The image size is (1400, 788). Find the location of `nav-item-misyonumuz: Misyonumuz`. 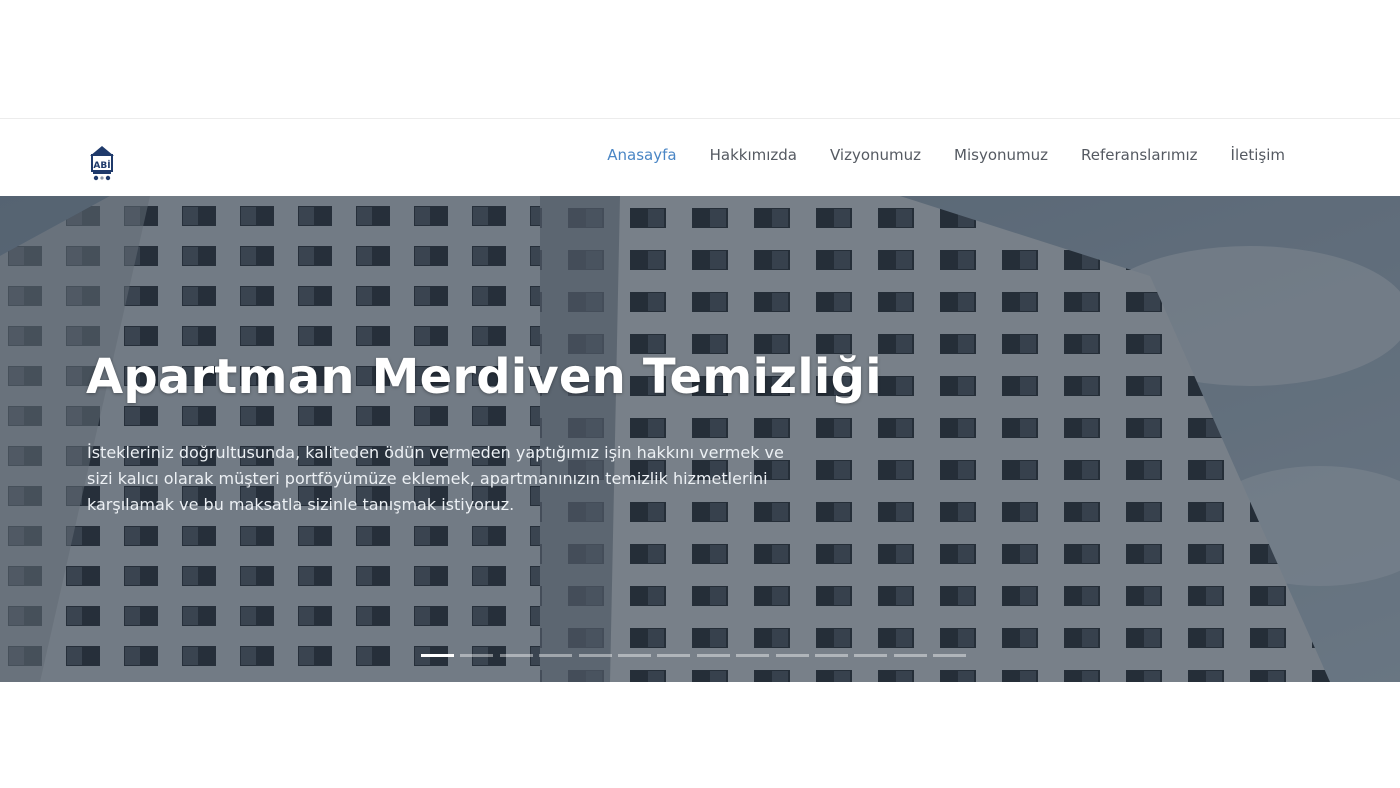

nav-item-misyonumuz: Misyonumuz is located at coordinates (1001, 155).